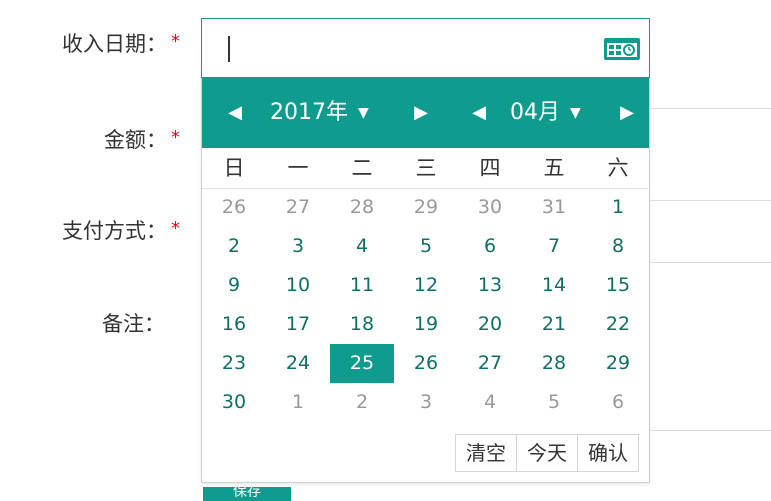 This screenshot has width=771, height=501. I want to click on today-button: 今天, so click(546, 453).